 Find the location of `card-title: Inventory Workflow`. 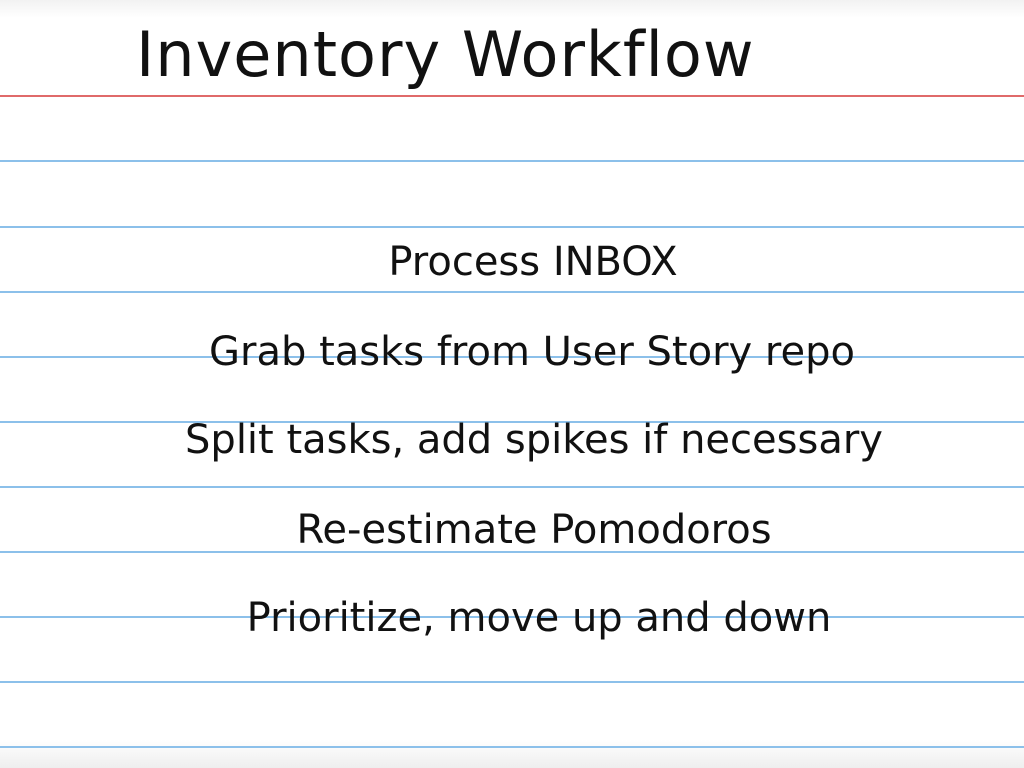

card-title: Inventory Workflow is located at coordinates (445, 54).